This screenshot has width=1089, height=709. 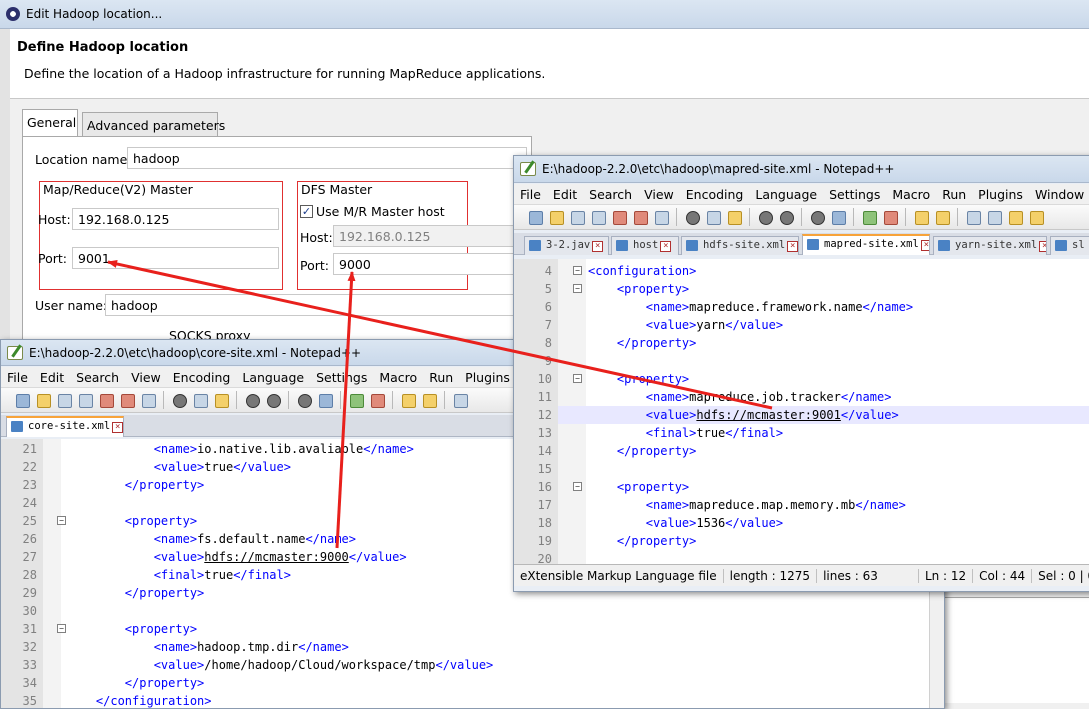 What do you see at coordinates (440, 335) in the screenshot?
I see `arrow-9001-to-mr-port` at bounding box center [440, 335].